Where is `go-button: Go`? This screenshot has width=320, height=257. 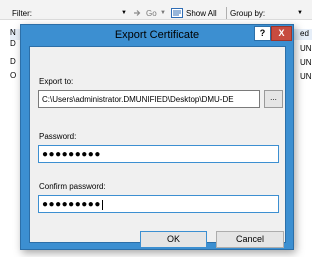
go-button: Go is located at coordinates (151, 13).